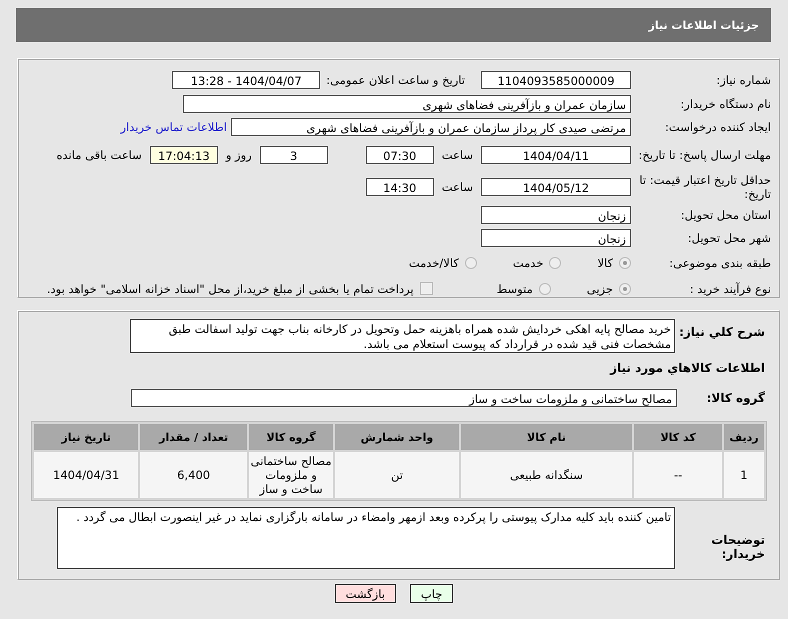  Describe the element at coordinates (686, 368) in the screenshot. I see `section-heading: اطلاعات كالاهاي مورد نياز` at that location.